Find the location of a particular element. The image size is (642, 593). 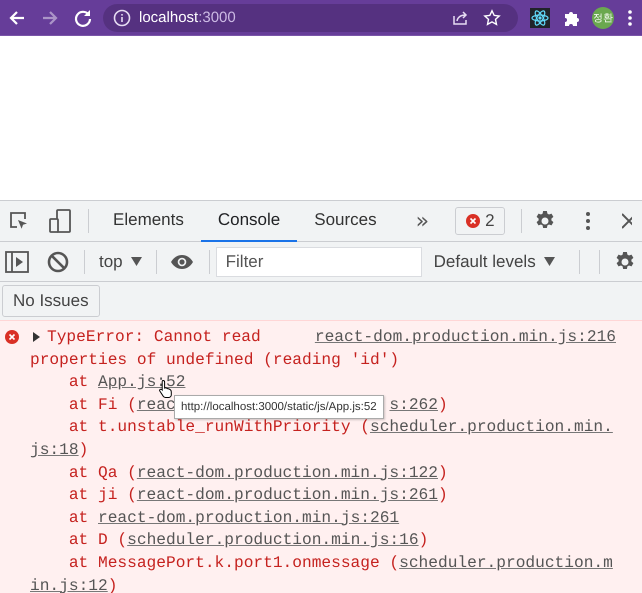

tooltip: http://localhost:3000/static/js/App.js:52 is located at coordinates (279, 407).